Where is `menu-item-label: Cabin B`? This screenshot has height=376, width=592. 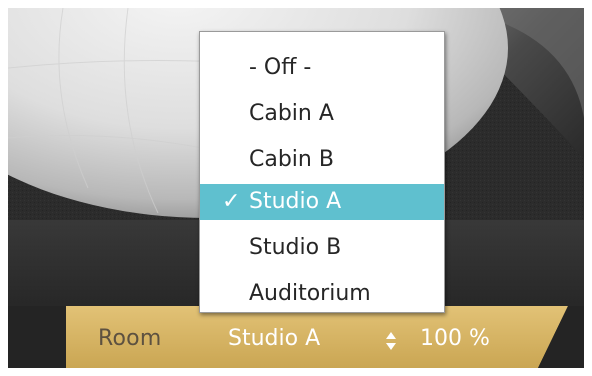 menu-item-label: Cabin B is located at coordinates (291, 159).